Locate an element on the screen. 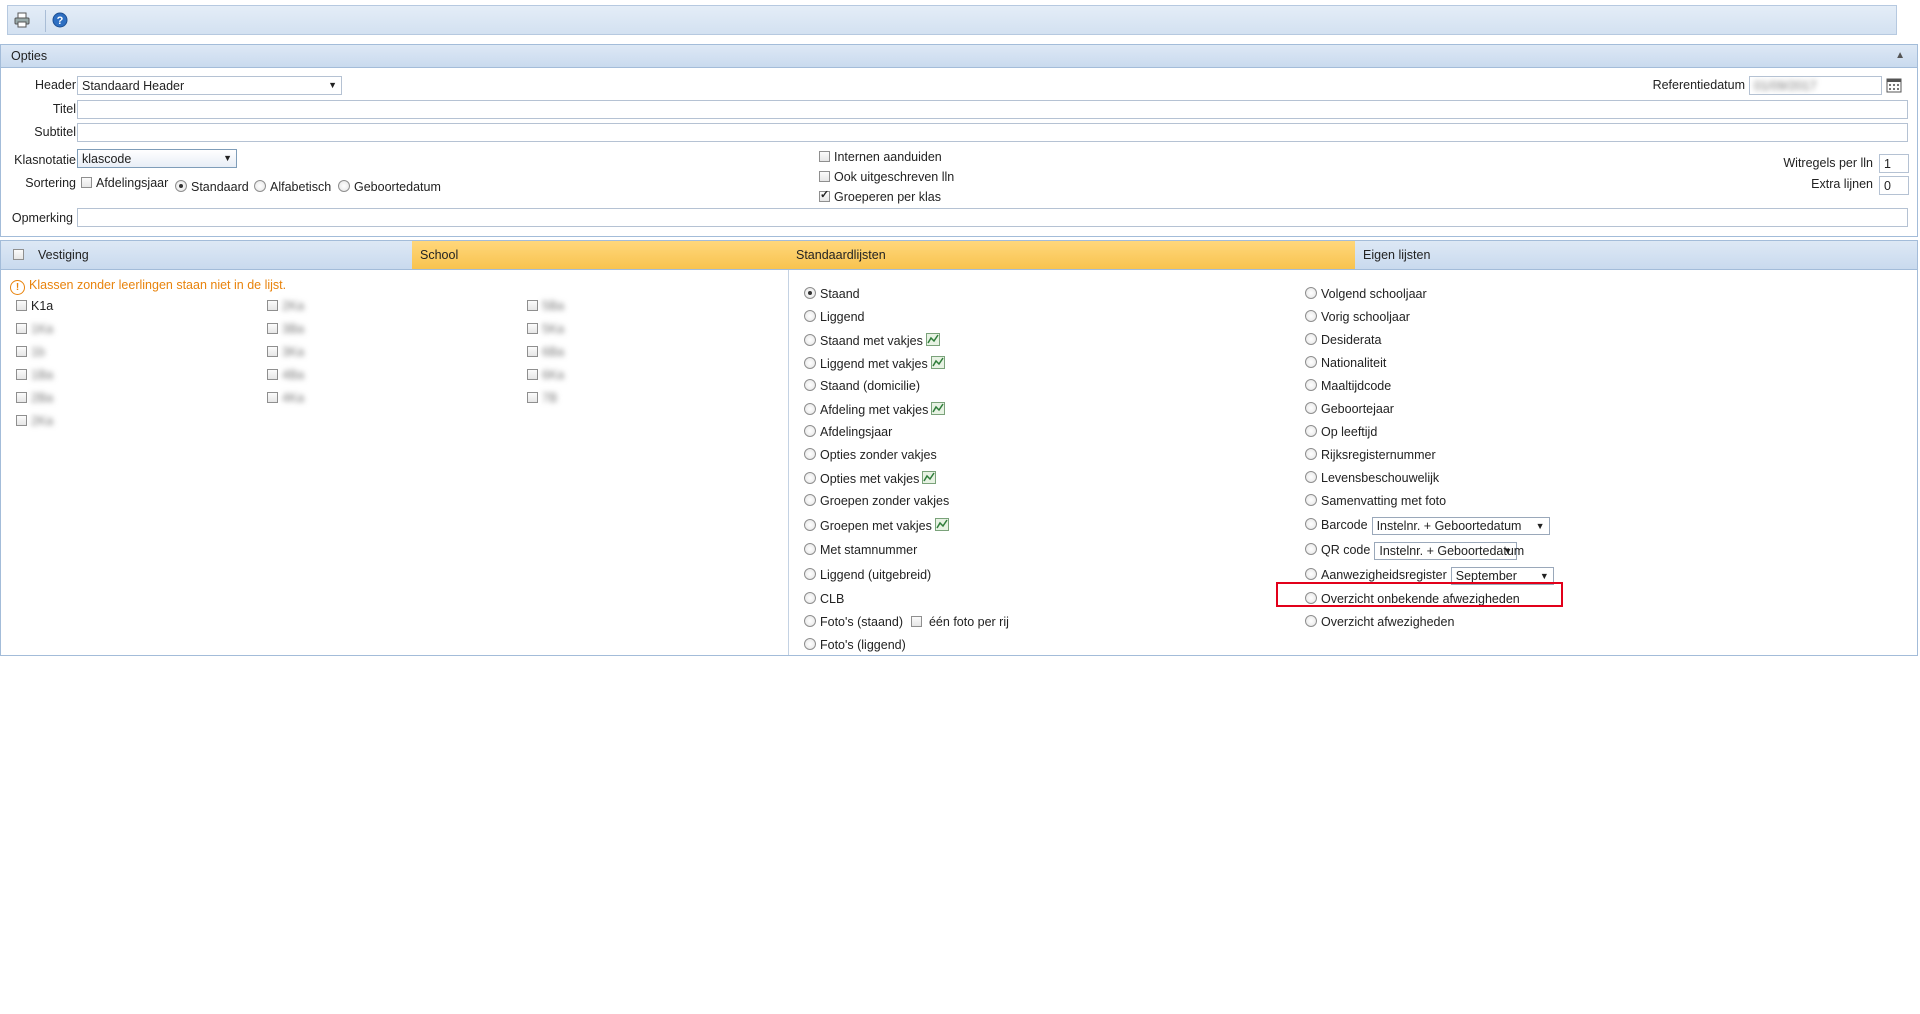 The width and height of the screenshot is (1920, 1014). standaardlijst-option: Opties zonder vakjes is located at coordinates (870, 455).